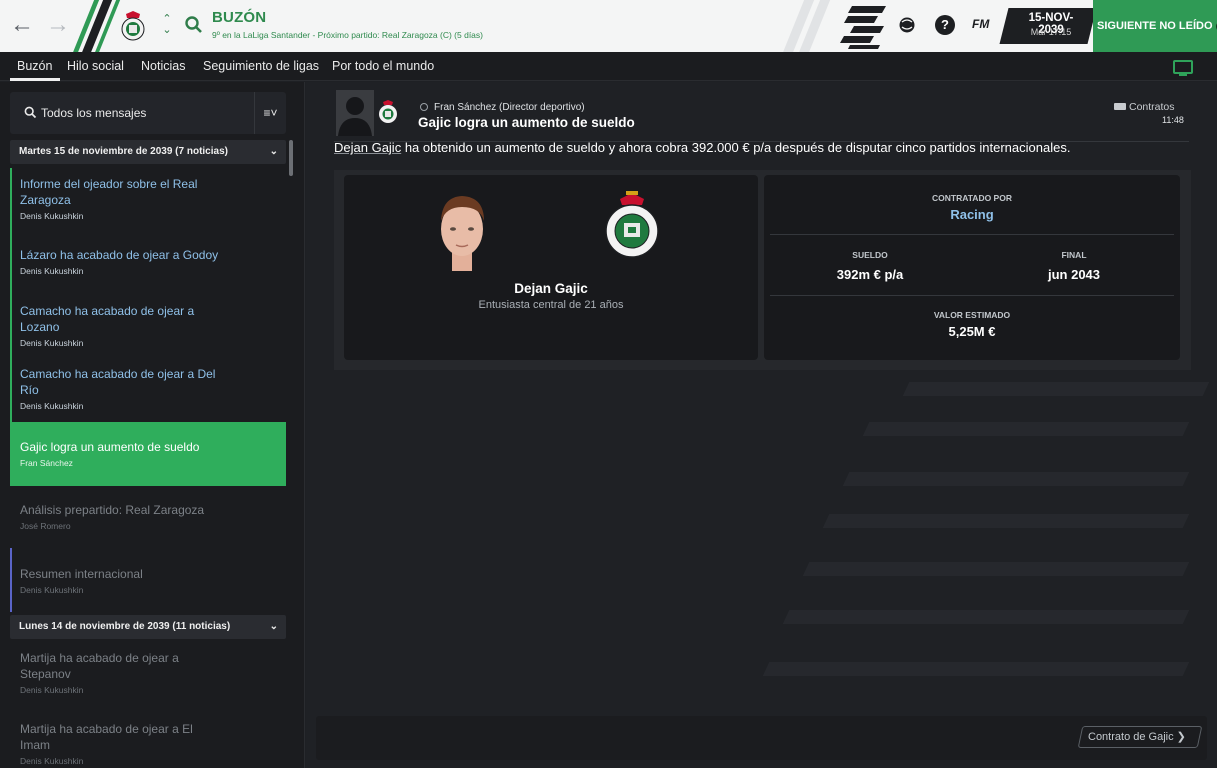 This screenshot has height=768, width=1217. Describe the element at coordinates (45, 526) in the screenshot. I see `message-author: José Romero` at that location.